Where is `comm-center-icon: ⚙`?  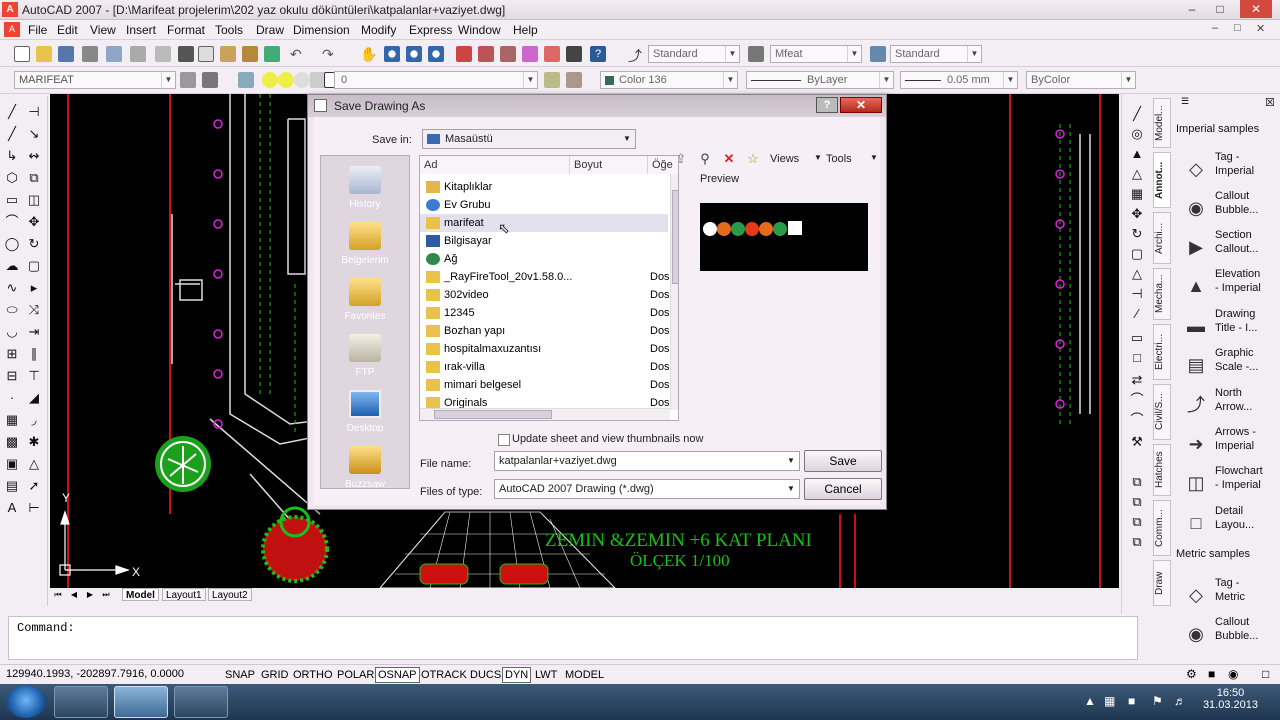
comm-center-icon: ⚙ is located at coordinates (1191, 674).